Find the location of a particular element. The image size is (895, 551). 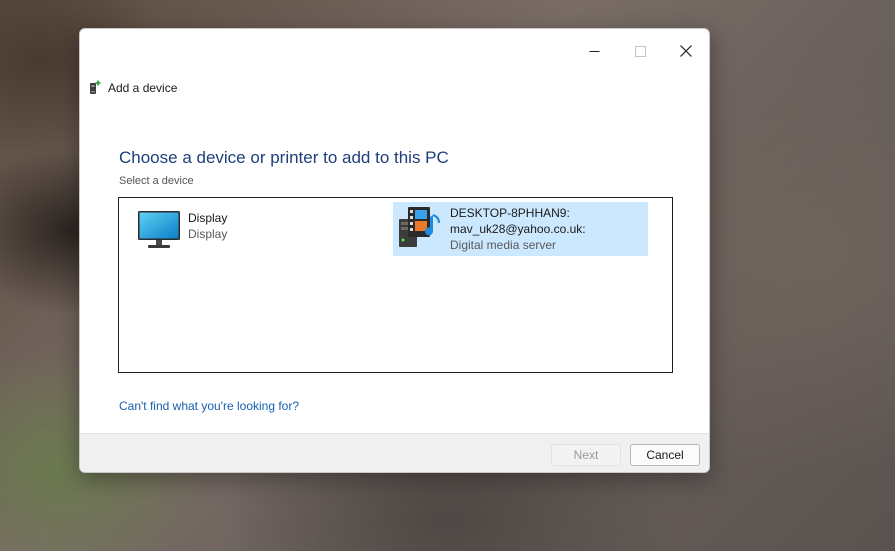

caption-controls is located at coordinates (640, 51).